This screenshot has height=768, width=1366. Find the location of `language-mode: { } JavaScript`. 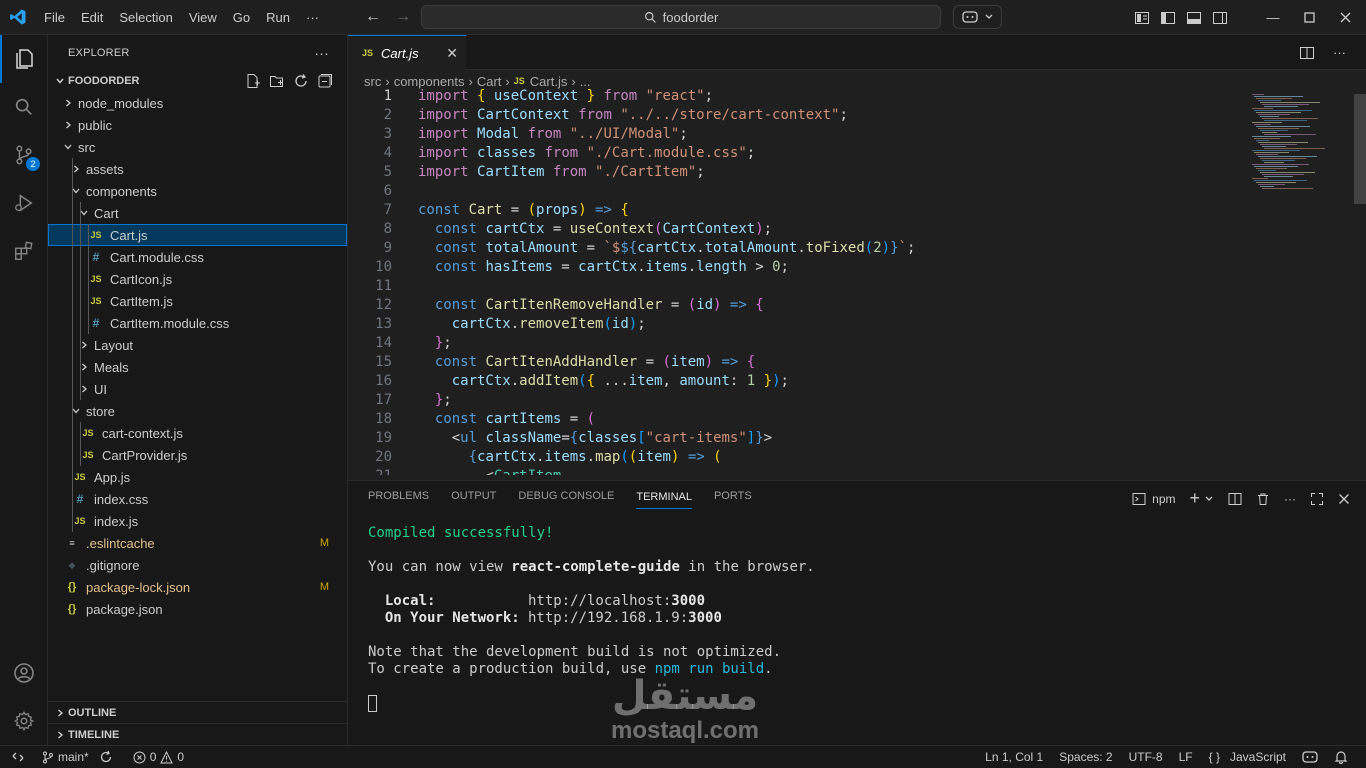

language-mode: { } JavaScript is located at coordinates (1247, 757).